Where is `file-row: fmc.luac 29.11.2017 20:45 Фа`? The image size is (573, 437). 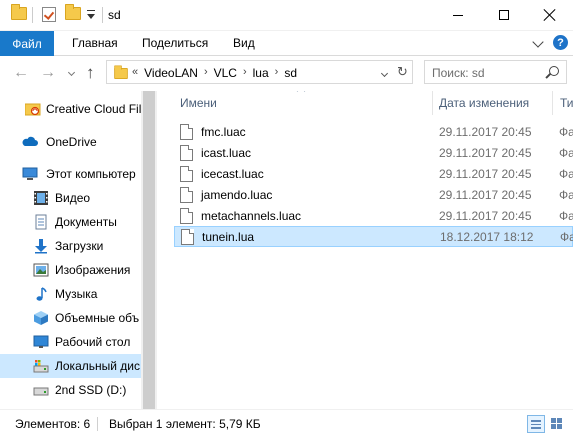 file-row: fmc.luac 29.11.2017 20:45 Фа is located at coordinates (373, 132).